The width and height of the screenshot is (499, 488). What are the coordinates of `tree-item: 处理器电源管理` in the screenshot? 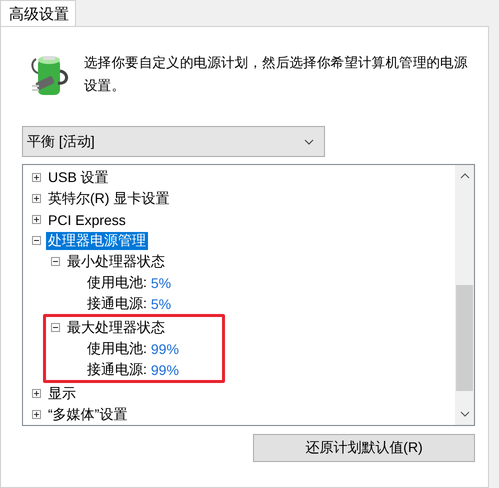 It's located at (97, 241).